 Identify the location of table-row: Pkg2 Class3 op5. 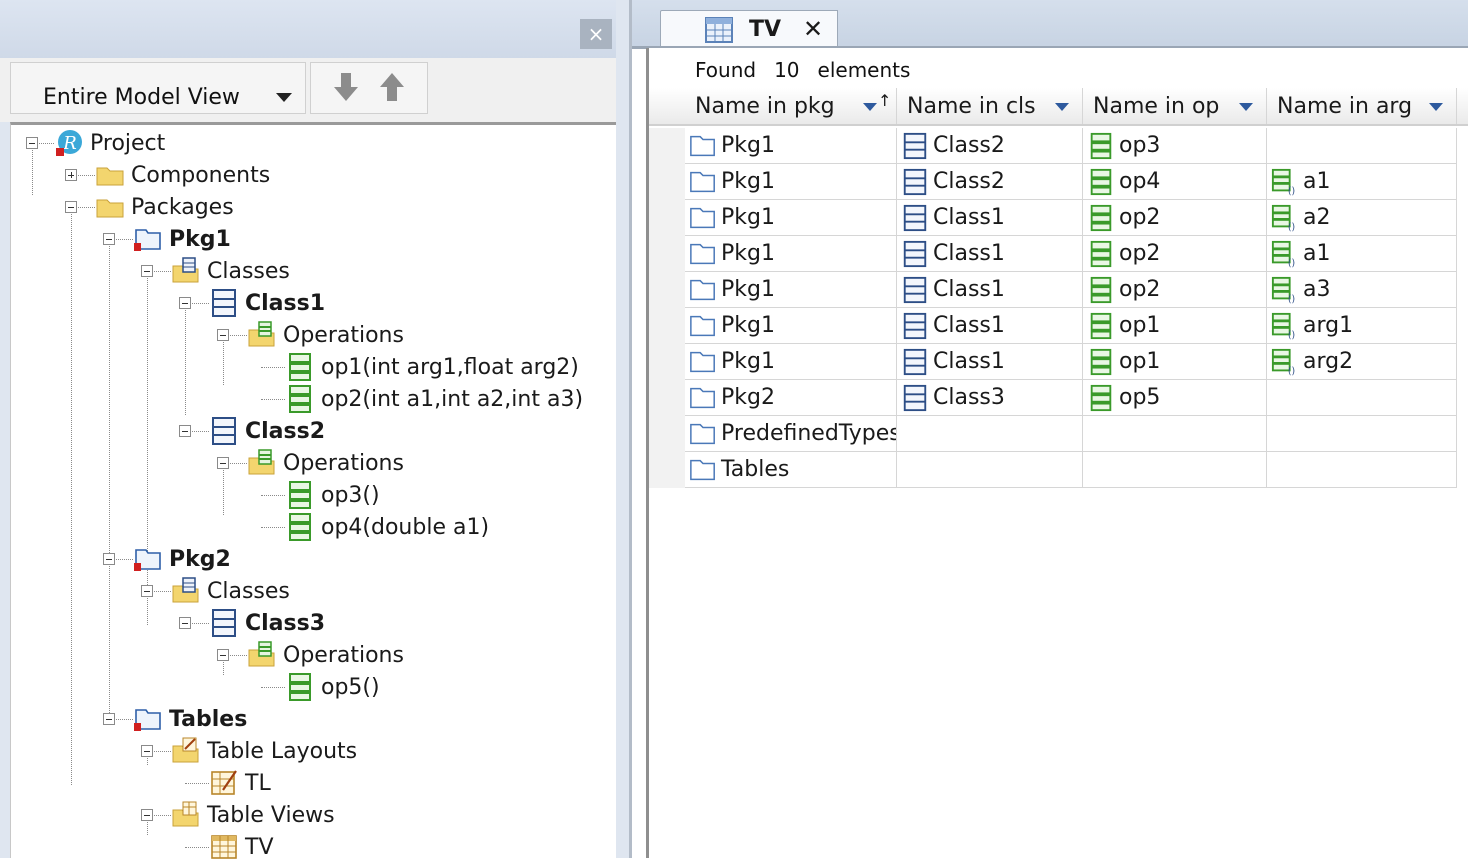
(1053, 398).